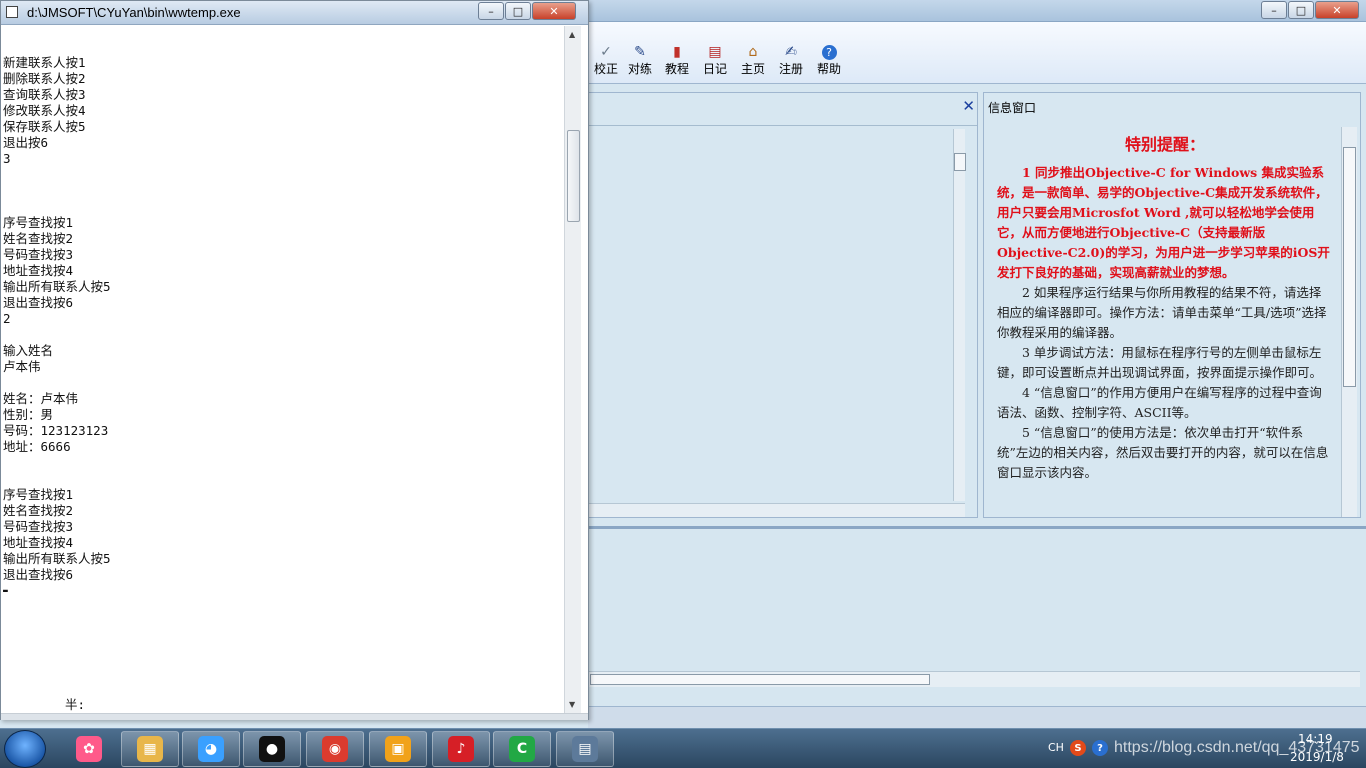  Describe the element at coordinates (977, 53) in the screenshot. I see `ide-toolbar: ✓ 校正 ✎ 对练 ▮ 教程 ▤ 日记 ⌂ 主页 ✍ 注册 ? 帮助` at that location.